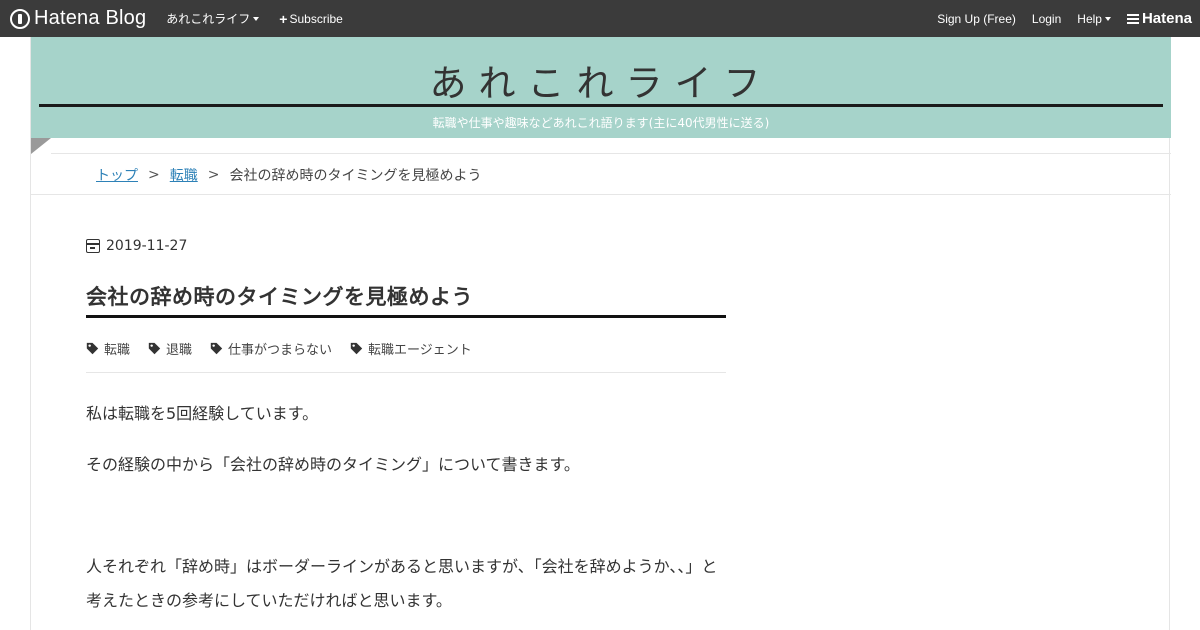 This screenshot has width=1200, height=630. What do you see at coordinates (420, 350) in the screenshot?
I see `category-tag-label: 転職エージェント` at bounding box center [420, 350].